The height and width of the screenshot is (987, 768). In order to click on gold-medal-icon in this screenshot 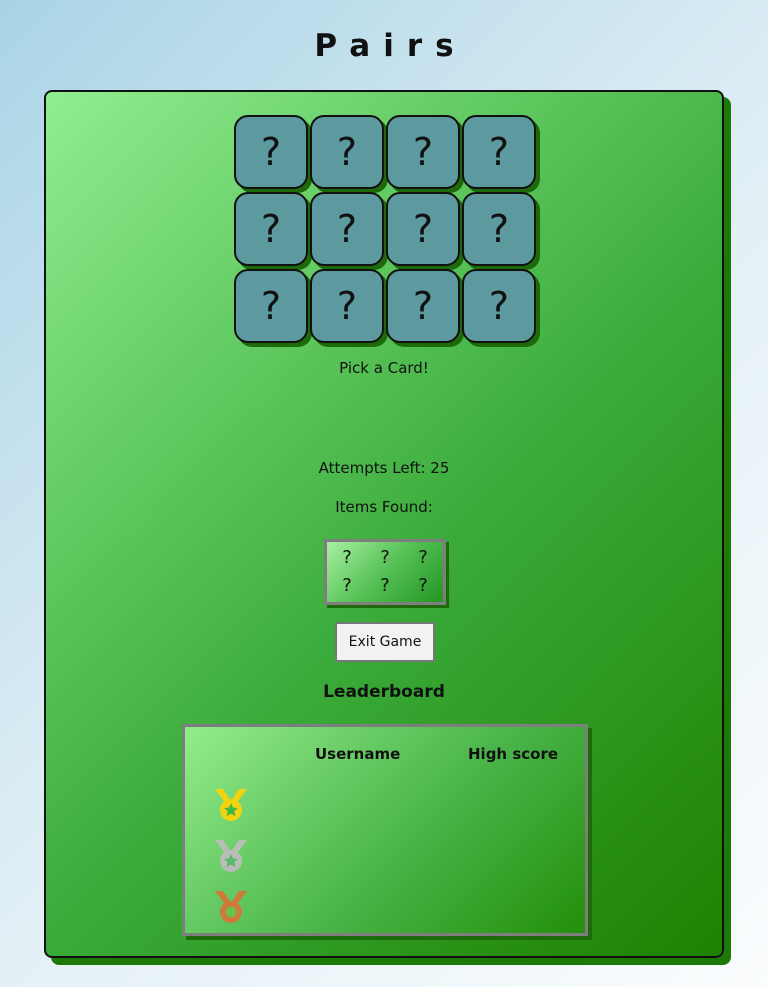, I will do `click(231, 805)`.